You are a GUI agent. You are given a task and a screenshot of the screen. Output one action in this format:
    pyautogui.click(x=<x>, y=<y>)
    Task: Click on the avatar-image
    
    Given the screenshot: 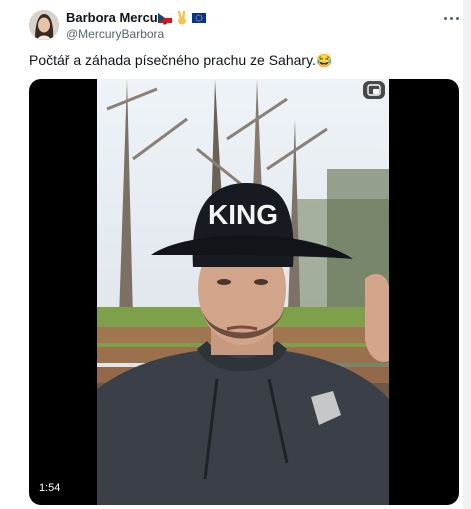 What is the action you would take?
    pyautogui.click(x=44, y=25)
    